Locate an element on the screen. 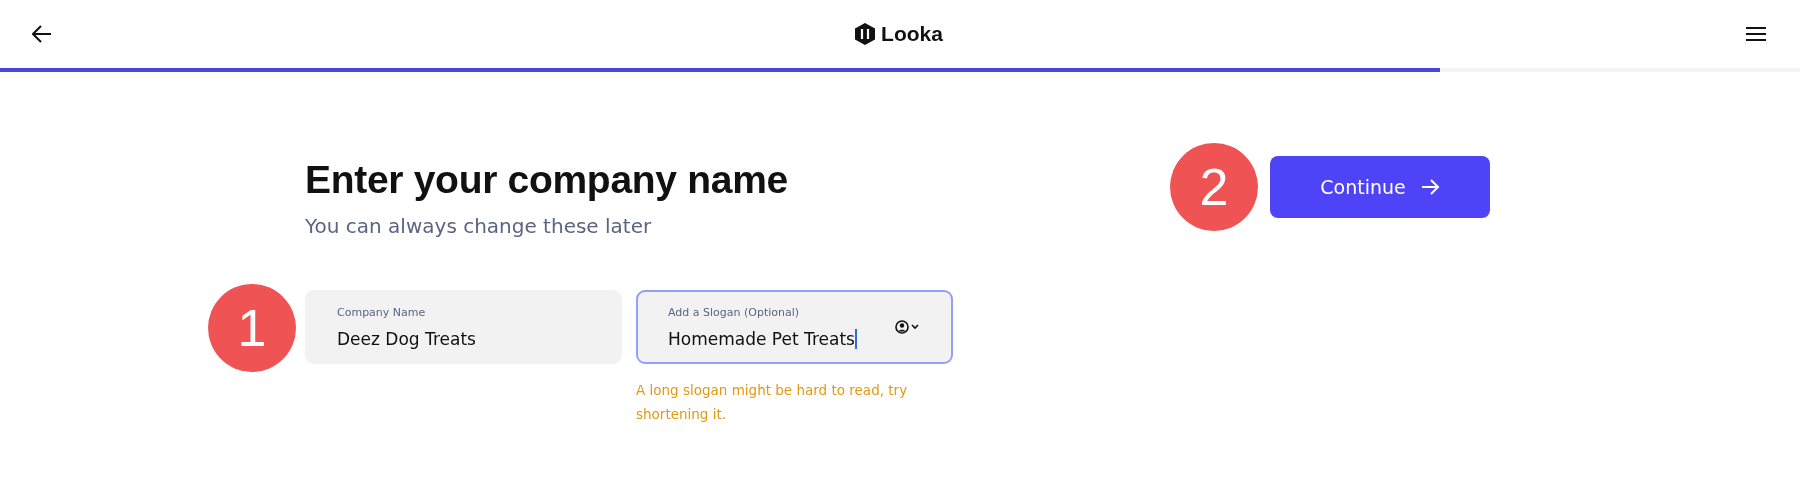 Image resolution: width=1800 pixels, height=495 pixels. step-number-badge: 1 is located at coordinates (252, 328).